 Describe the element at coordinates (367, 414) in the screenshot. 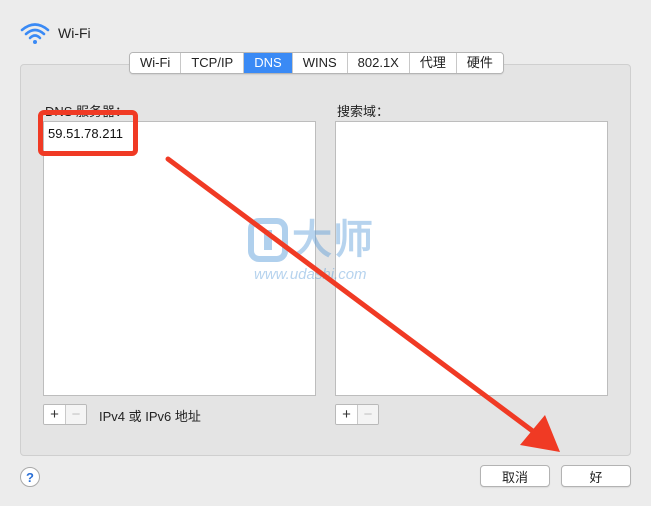

I see `search-remove-button: −` at that location.